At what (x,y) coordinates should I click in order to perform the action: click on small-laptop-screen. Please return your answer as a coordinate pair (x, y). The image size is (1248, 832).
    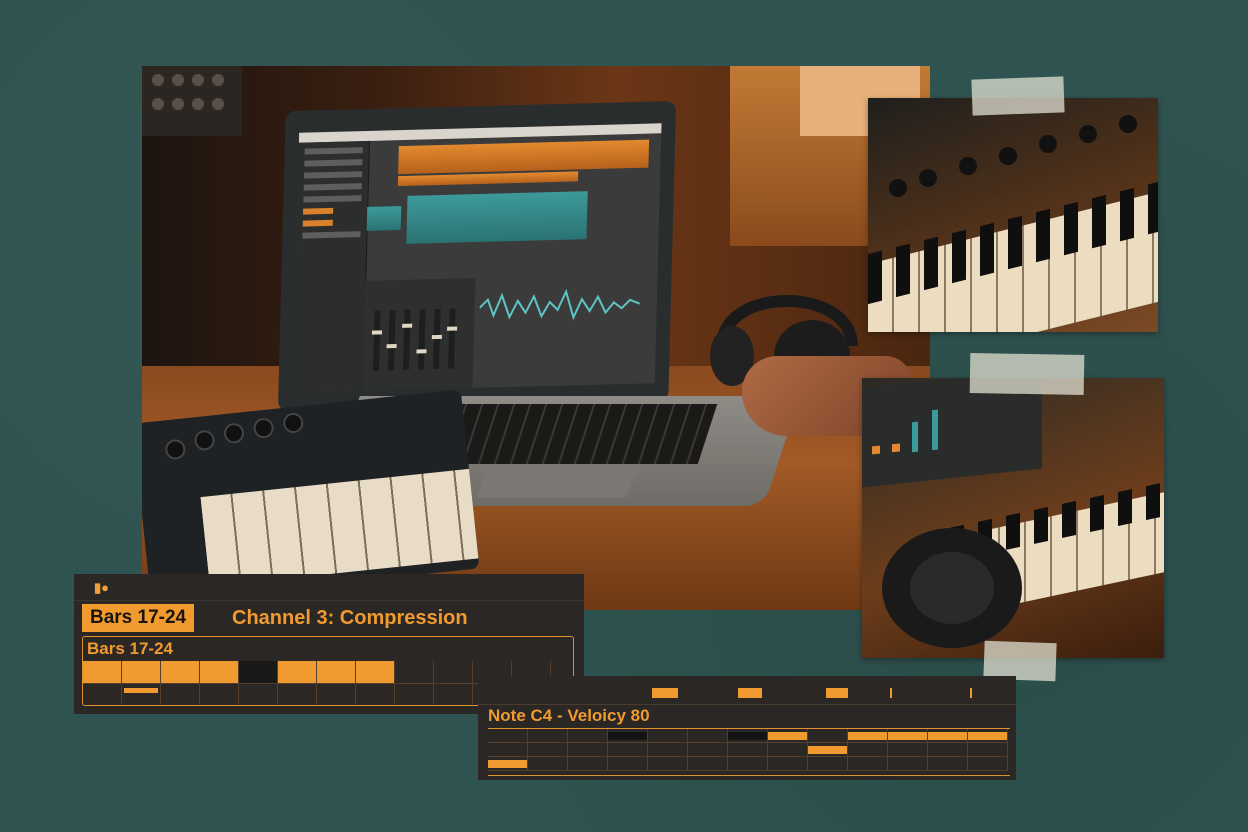
    Looking at the image, I should click on (952, 433).